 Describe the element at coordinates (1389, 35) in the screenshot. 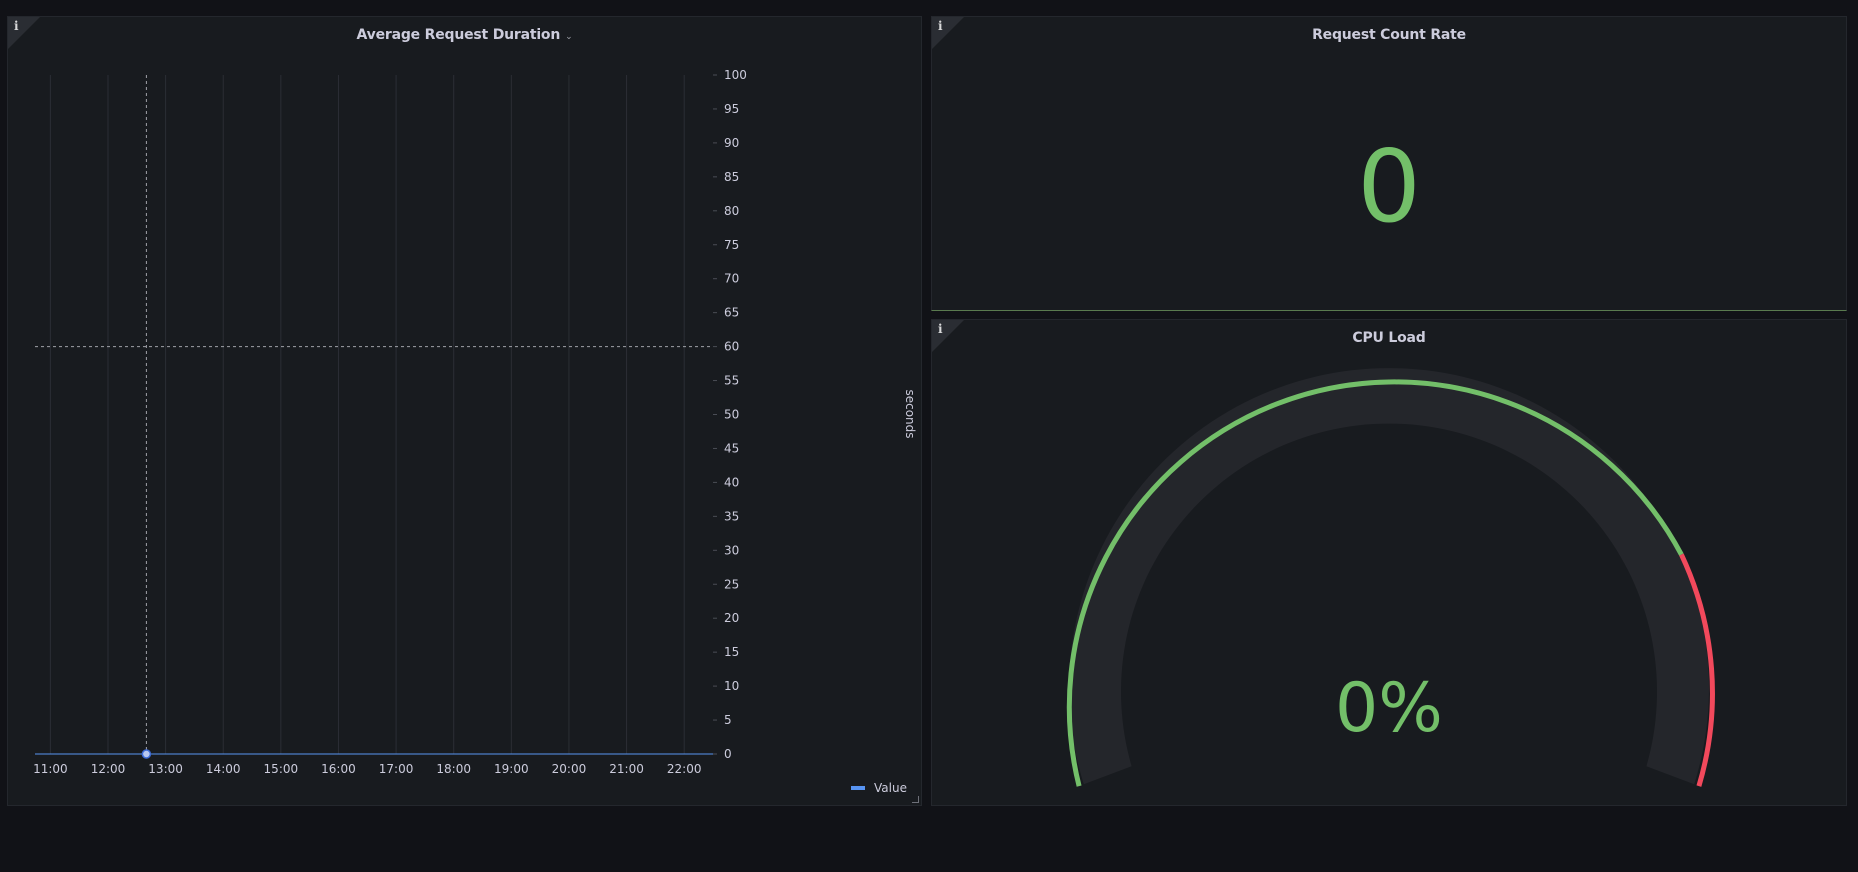

I see `panel-title: Request Count Rate` at that location.